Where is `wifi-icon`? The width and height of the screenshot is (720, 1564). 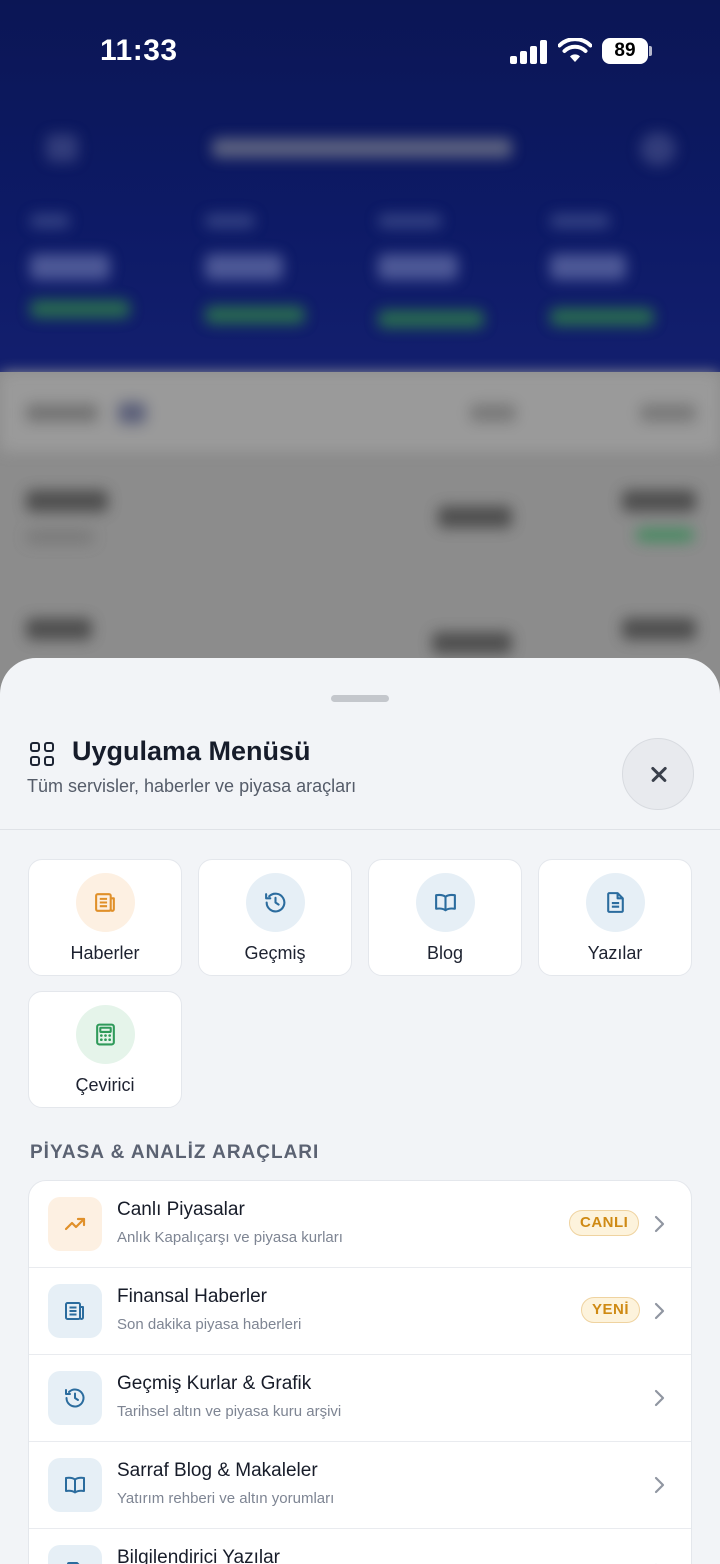
wifi-icon is located at coordinates (575, 50).